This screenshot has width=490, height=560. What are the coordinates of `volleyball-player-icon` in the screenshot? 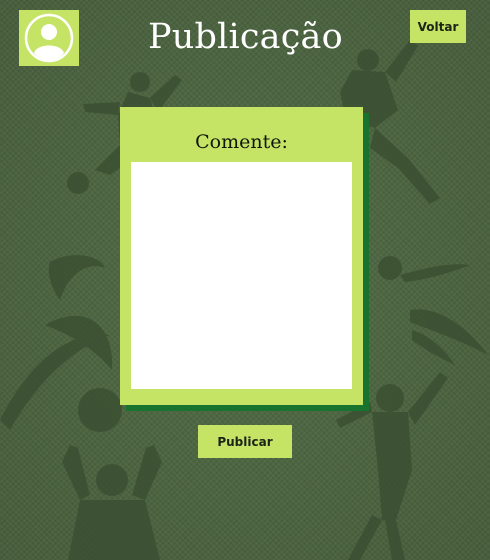 It's located at (112, 502).